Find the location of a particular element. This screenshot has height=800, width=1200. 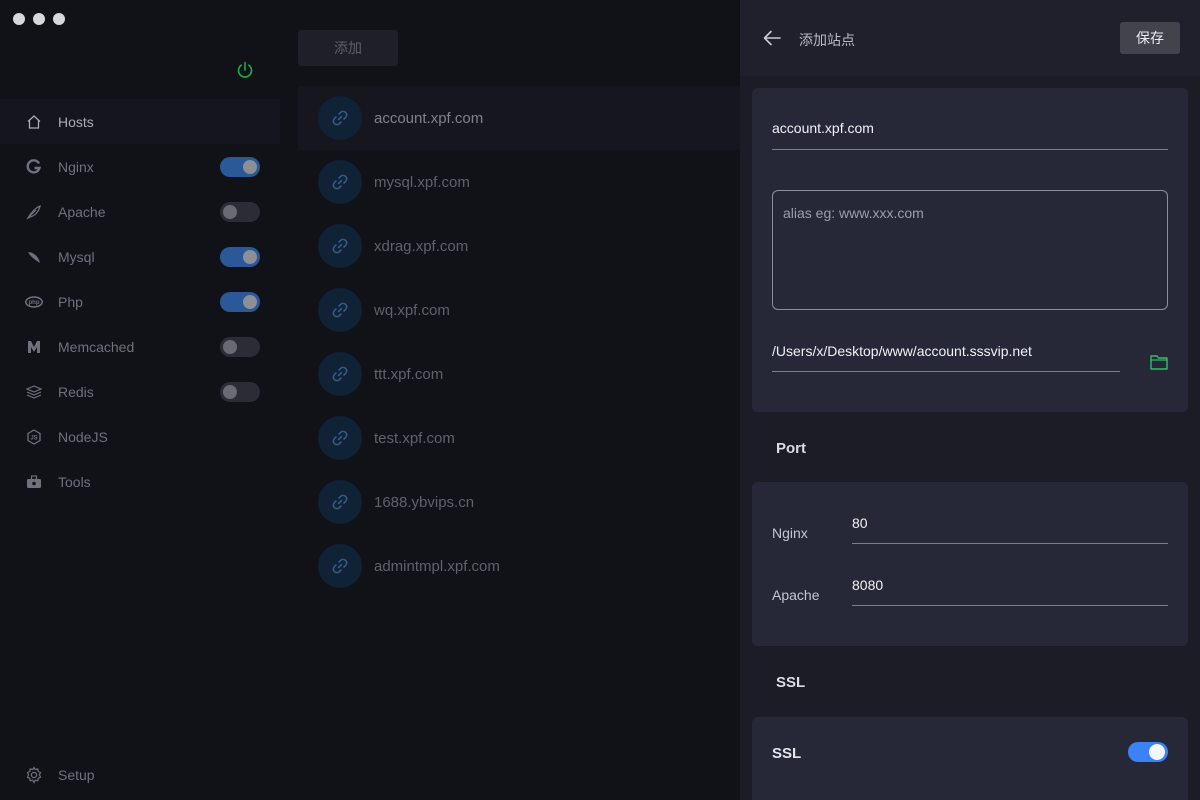

sidebar-item-tools: Tools is located at coordinates (140, 481).